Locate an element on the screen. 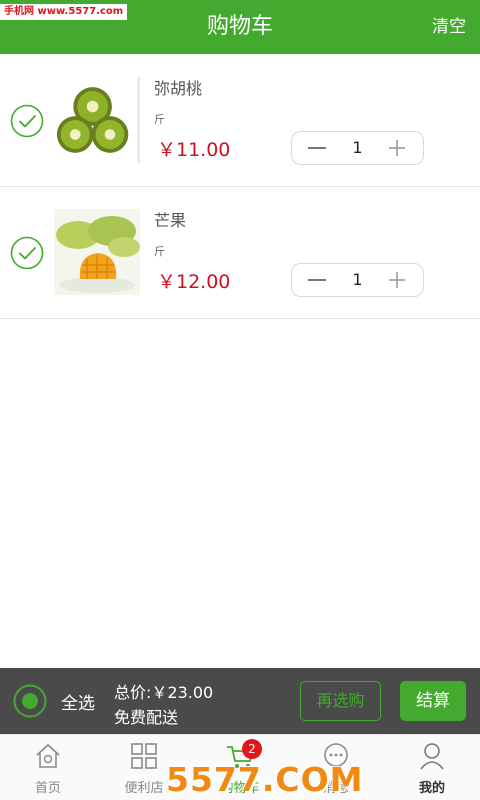 The height and width of the screenshot is (800, 480). select-all-radio-icon is located at coordinates (30, 701).